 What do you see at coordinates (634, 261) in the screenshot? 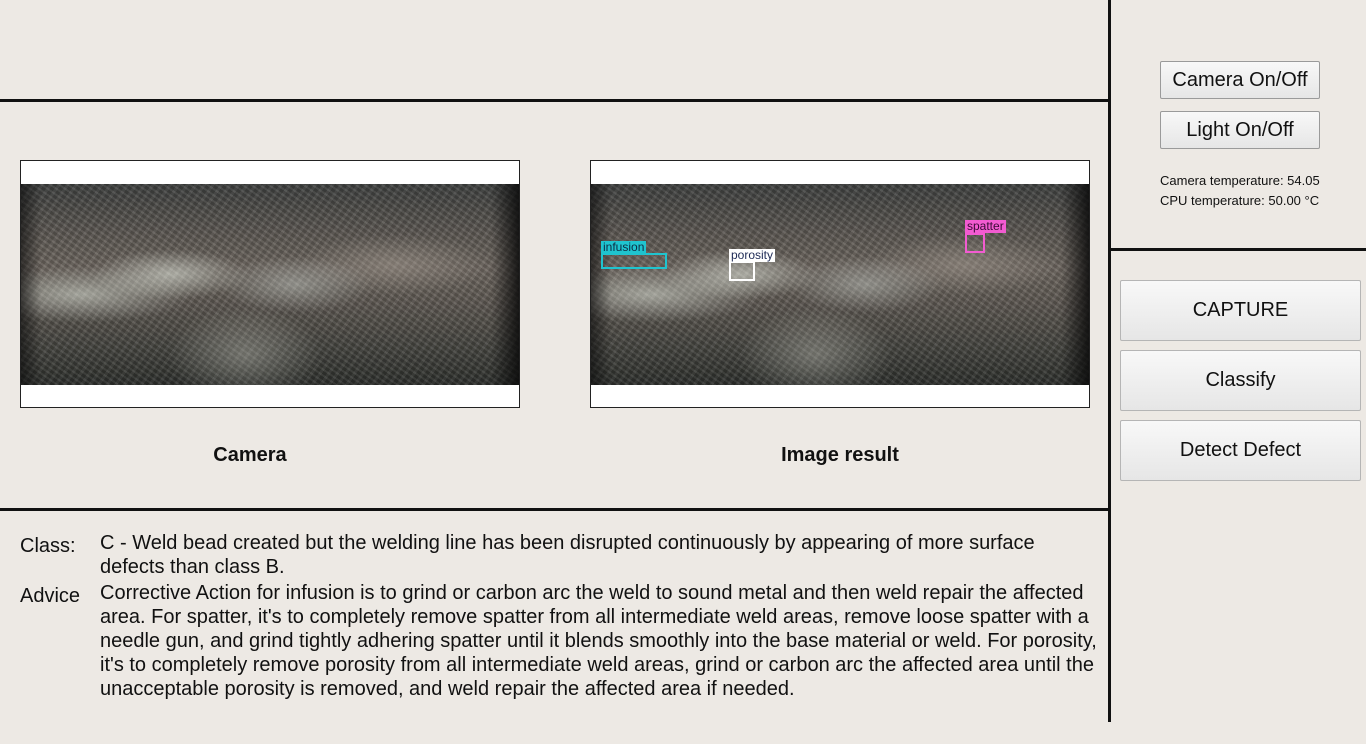
I see `infusion-box` at bounding box center [634, 261].